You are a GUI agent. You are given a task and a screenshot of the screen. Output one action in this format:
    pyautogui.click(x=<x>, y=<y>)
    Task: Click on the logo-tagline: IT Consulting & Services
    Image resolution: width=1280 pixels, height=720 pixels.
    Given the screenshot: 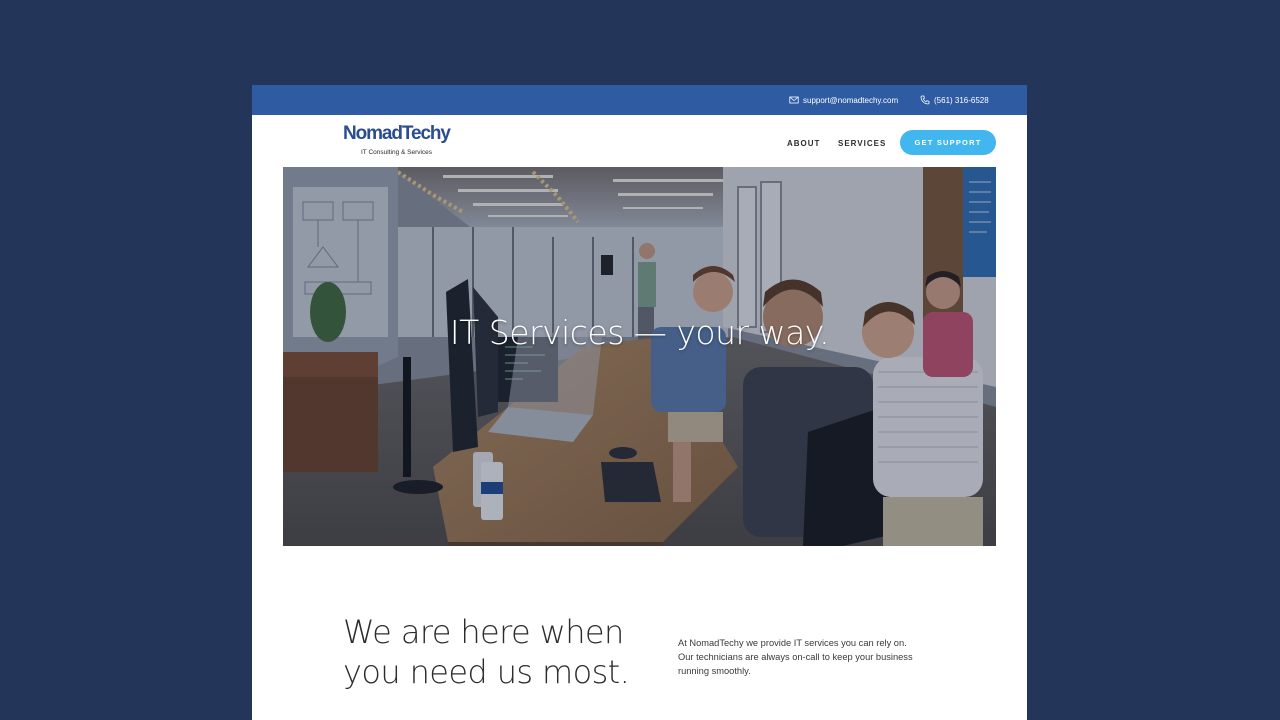 What is the action you would take?
    pyautogui.click(x=397, y=152)
    